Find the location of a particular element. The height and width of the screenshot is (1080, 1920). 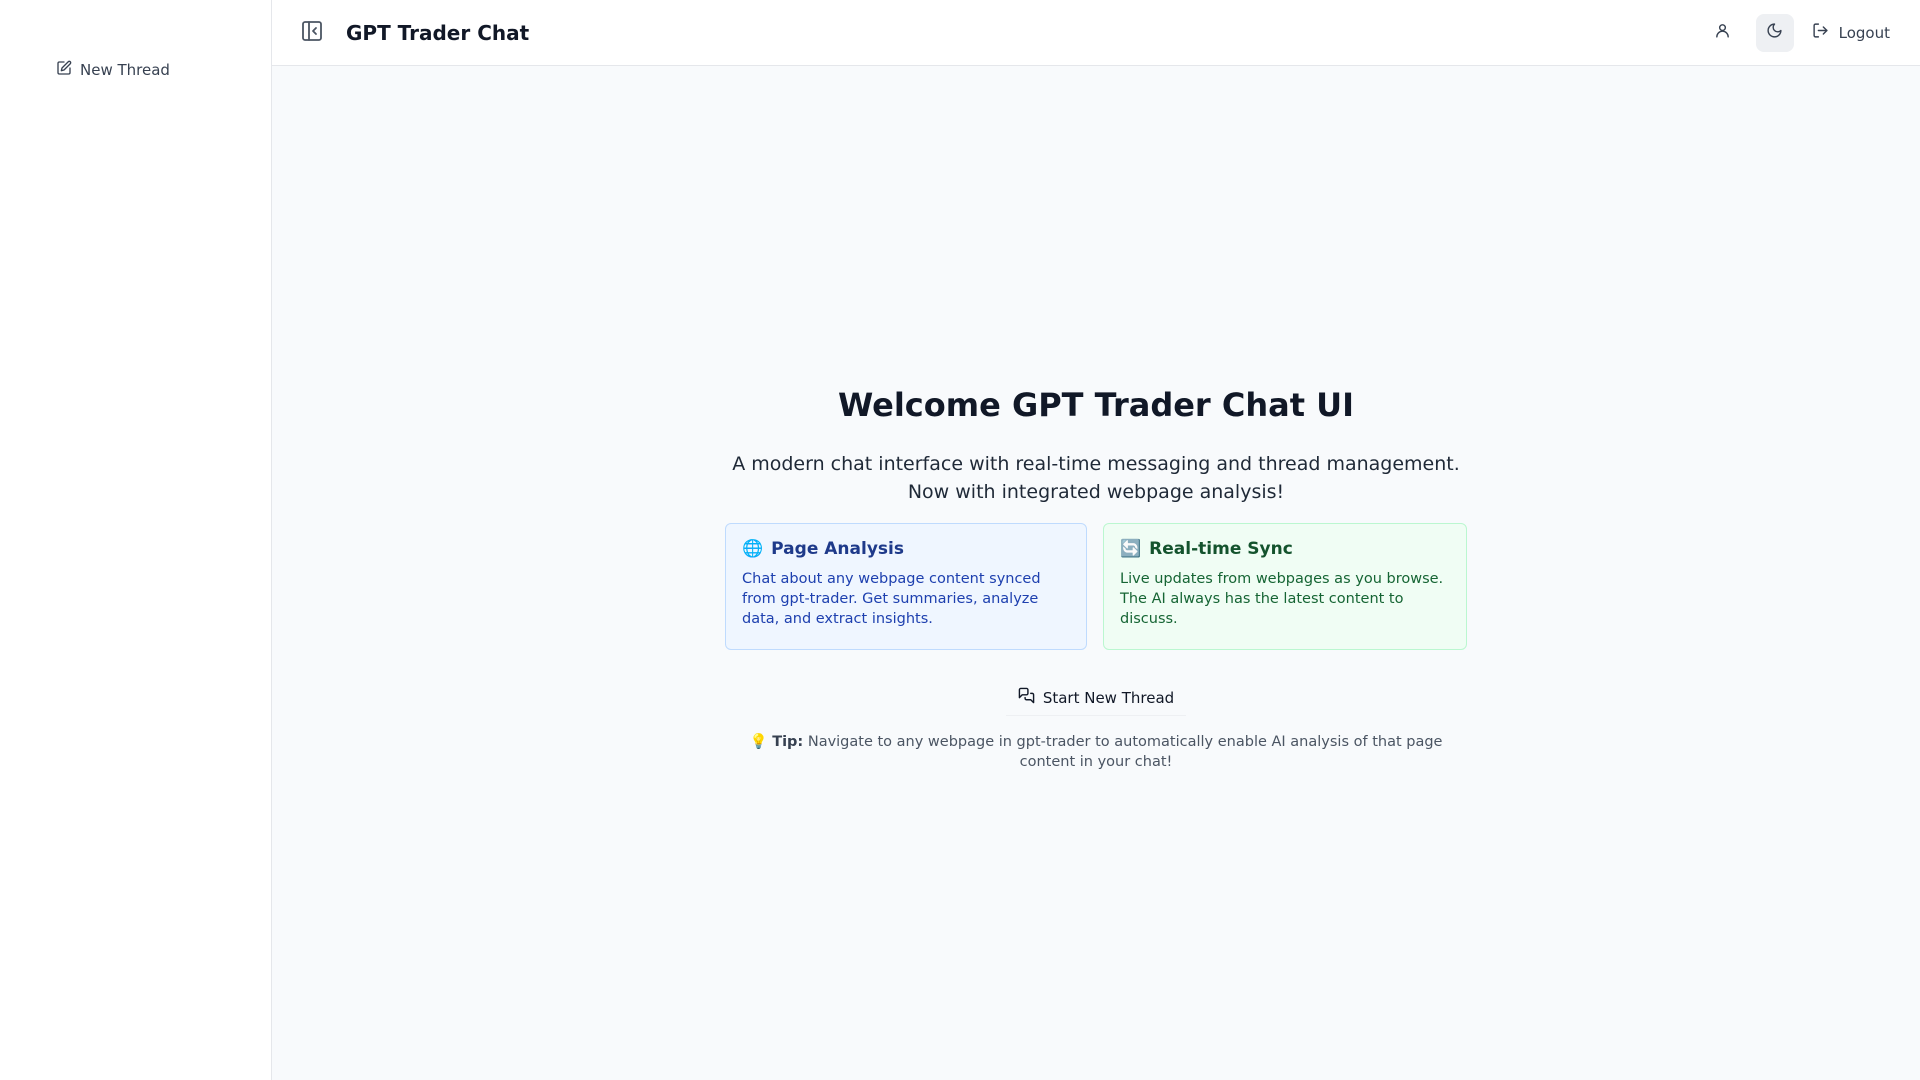

refresh-icon: 🔄 is located at coordinates (1131, 549).